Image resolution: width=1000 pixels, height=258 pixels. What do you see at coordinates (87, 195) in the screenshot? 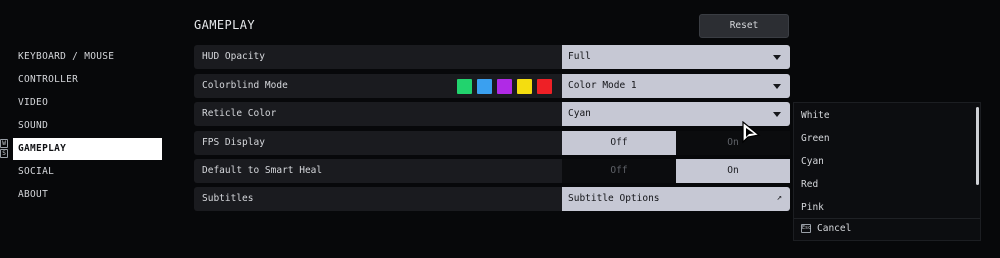
I see `nav-item-about: ABOUT` at bounding box center [87, 195].